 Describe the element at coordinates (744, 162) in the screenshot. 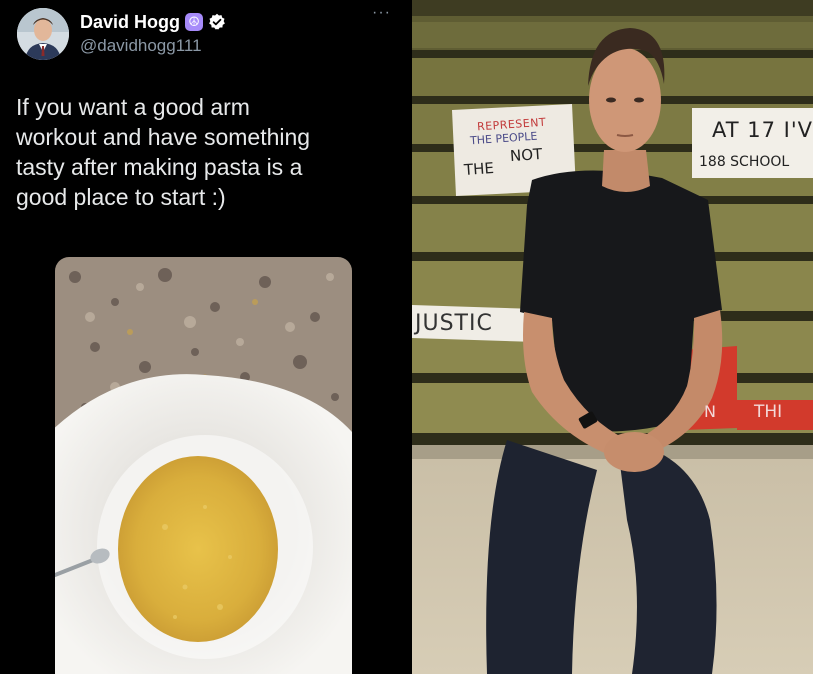

I see `sign-text: 188 School` at that location.